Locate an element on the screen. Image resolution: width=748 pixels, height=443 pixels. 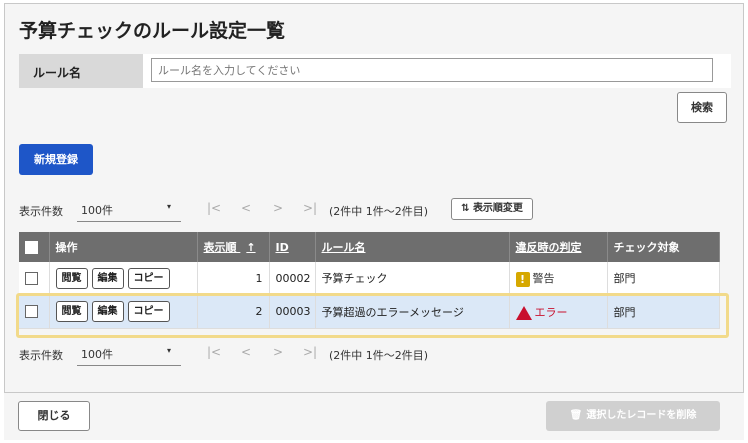
table-row: 閲覧 編集 コピー 2 00003 予算超過のエラーメッセージ エラー 部門 is located at coordinates (369, 312).